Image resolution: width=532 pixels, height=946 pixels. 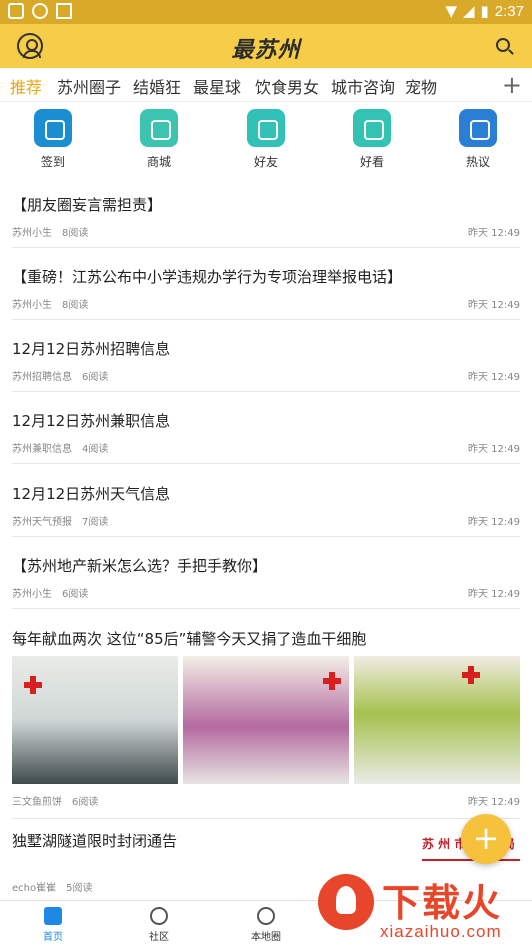 What do you see at coordinates (266, 916) in the screenshot?
I see `local-circle-icon` at bounding box center [266, 916].